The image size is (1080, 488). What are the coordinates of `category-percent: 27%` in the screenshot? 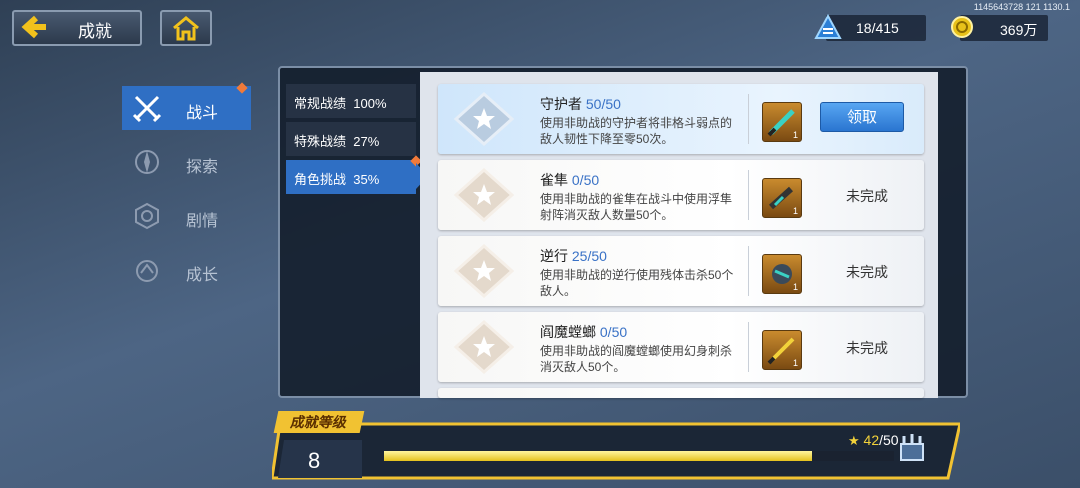 It's located at (366, 141).